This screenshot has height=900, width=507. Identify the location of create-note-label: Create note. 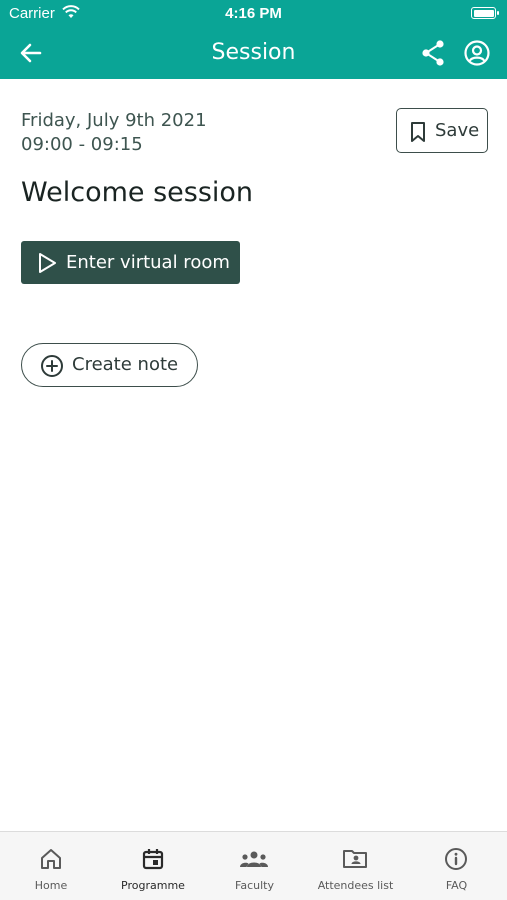
(125, 364).